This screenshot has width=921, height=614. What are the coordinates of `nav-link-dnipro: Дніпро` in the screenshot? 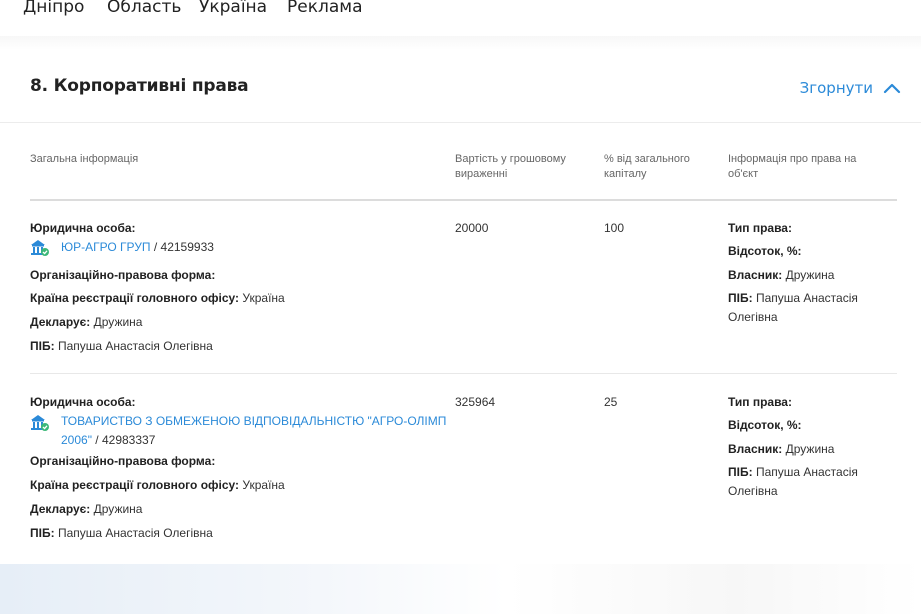 It's located at (53, 8).